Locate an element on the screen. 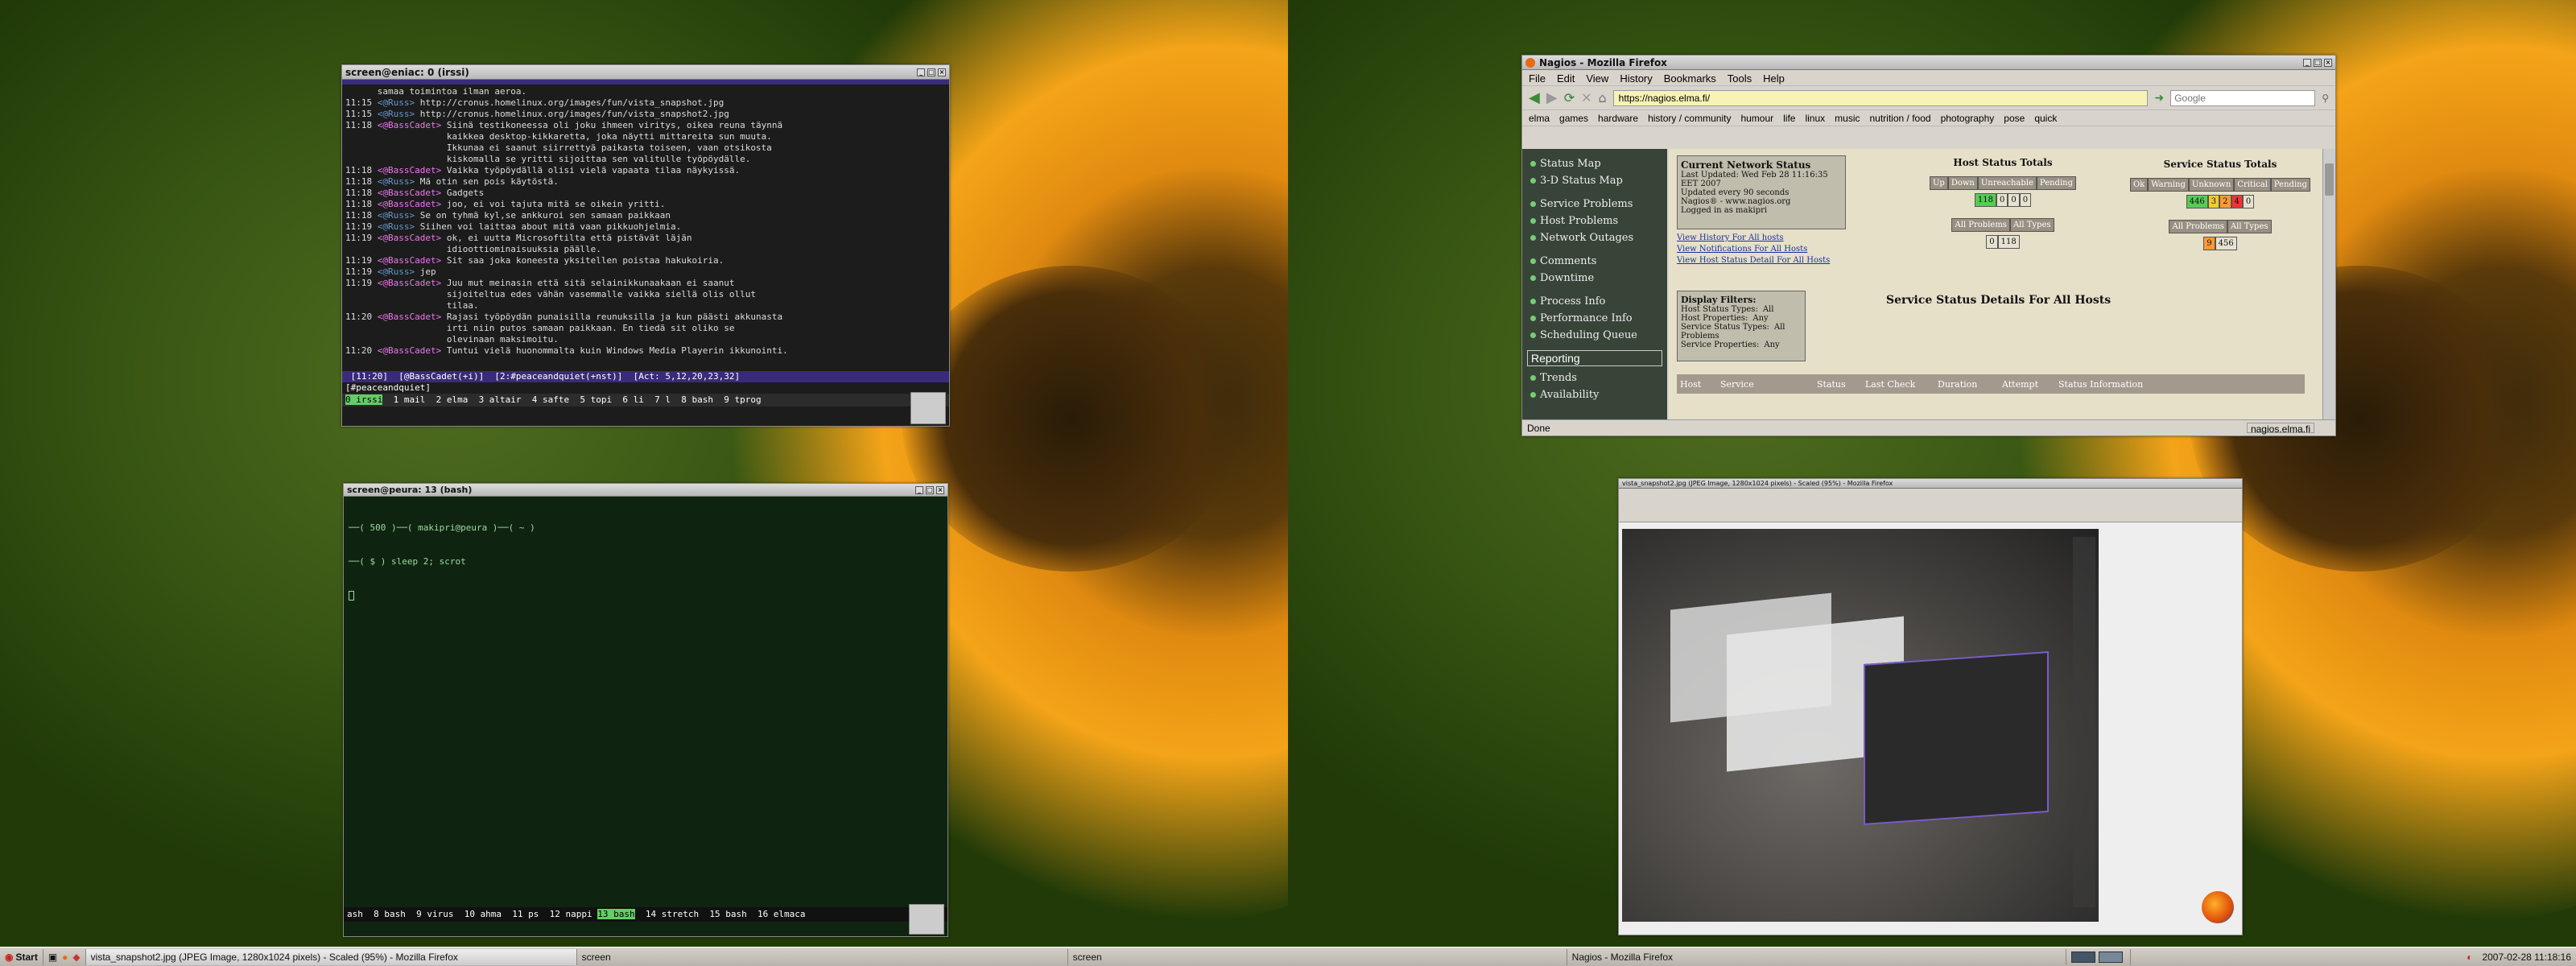  menu-help: Help is located at coordinates (1774, 78).